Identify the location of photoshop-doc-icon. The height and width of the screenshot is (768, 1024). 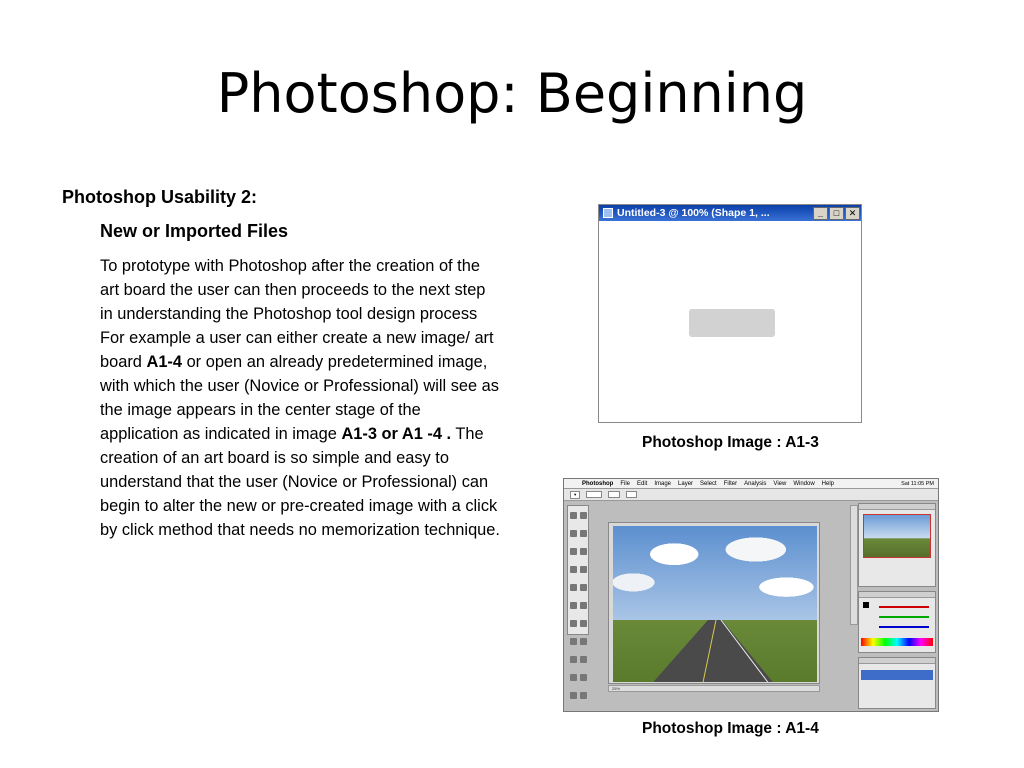
(608, 213).